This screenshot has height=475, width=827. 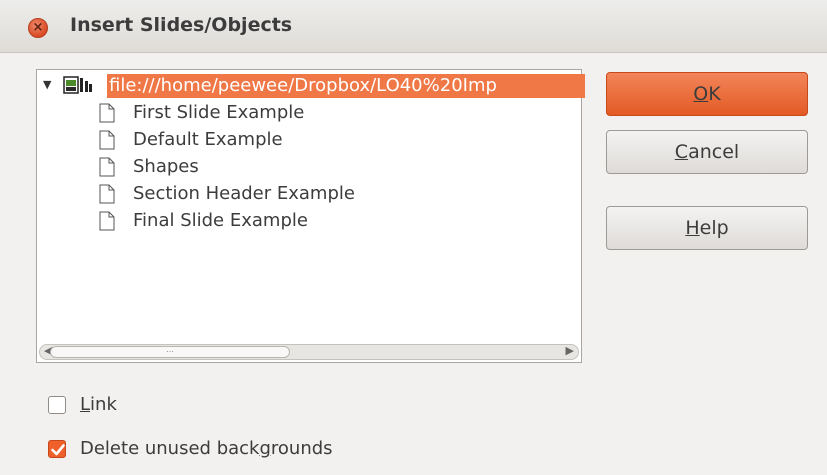 I want to click on horizontal-scrollbar: ◀ ⋯ ▶, so click(x=309, y=352).